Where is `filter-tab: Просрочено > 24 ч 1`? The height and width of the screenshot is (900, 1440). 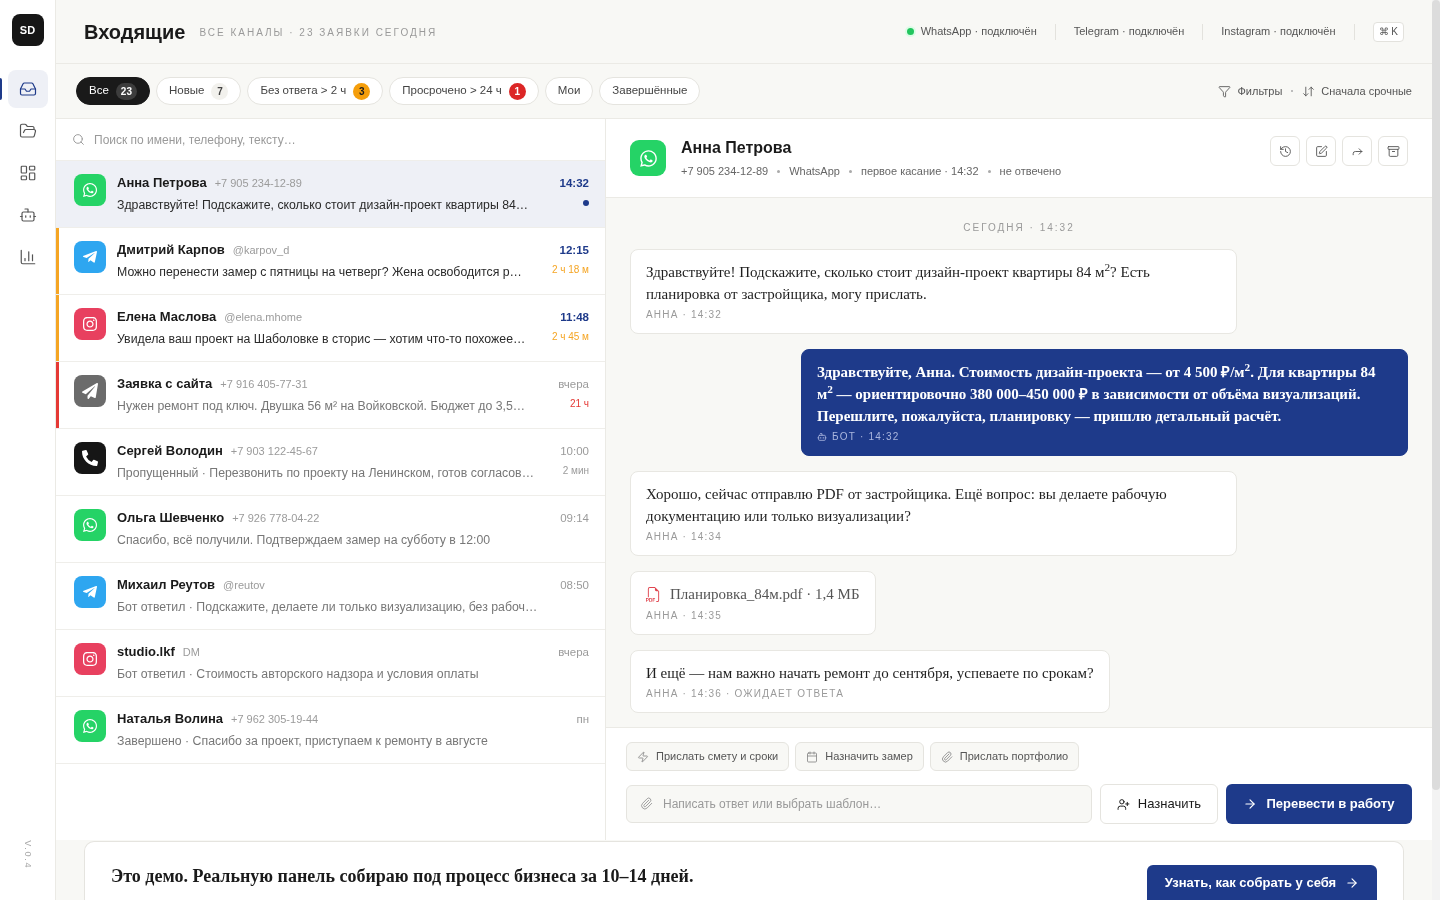 filter-tab: Просрочено > 24 ч 1 is located at coordinates (464, 91).